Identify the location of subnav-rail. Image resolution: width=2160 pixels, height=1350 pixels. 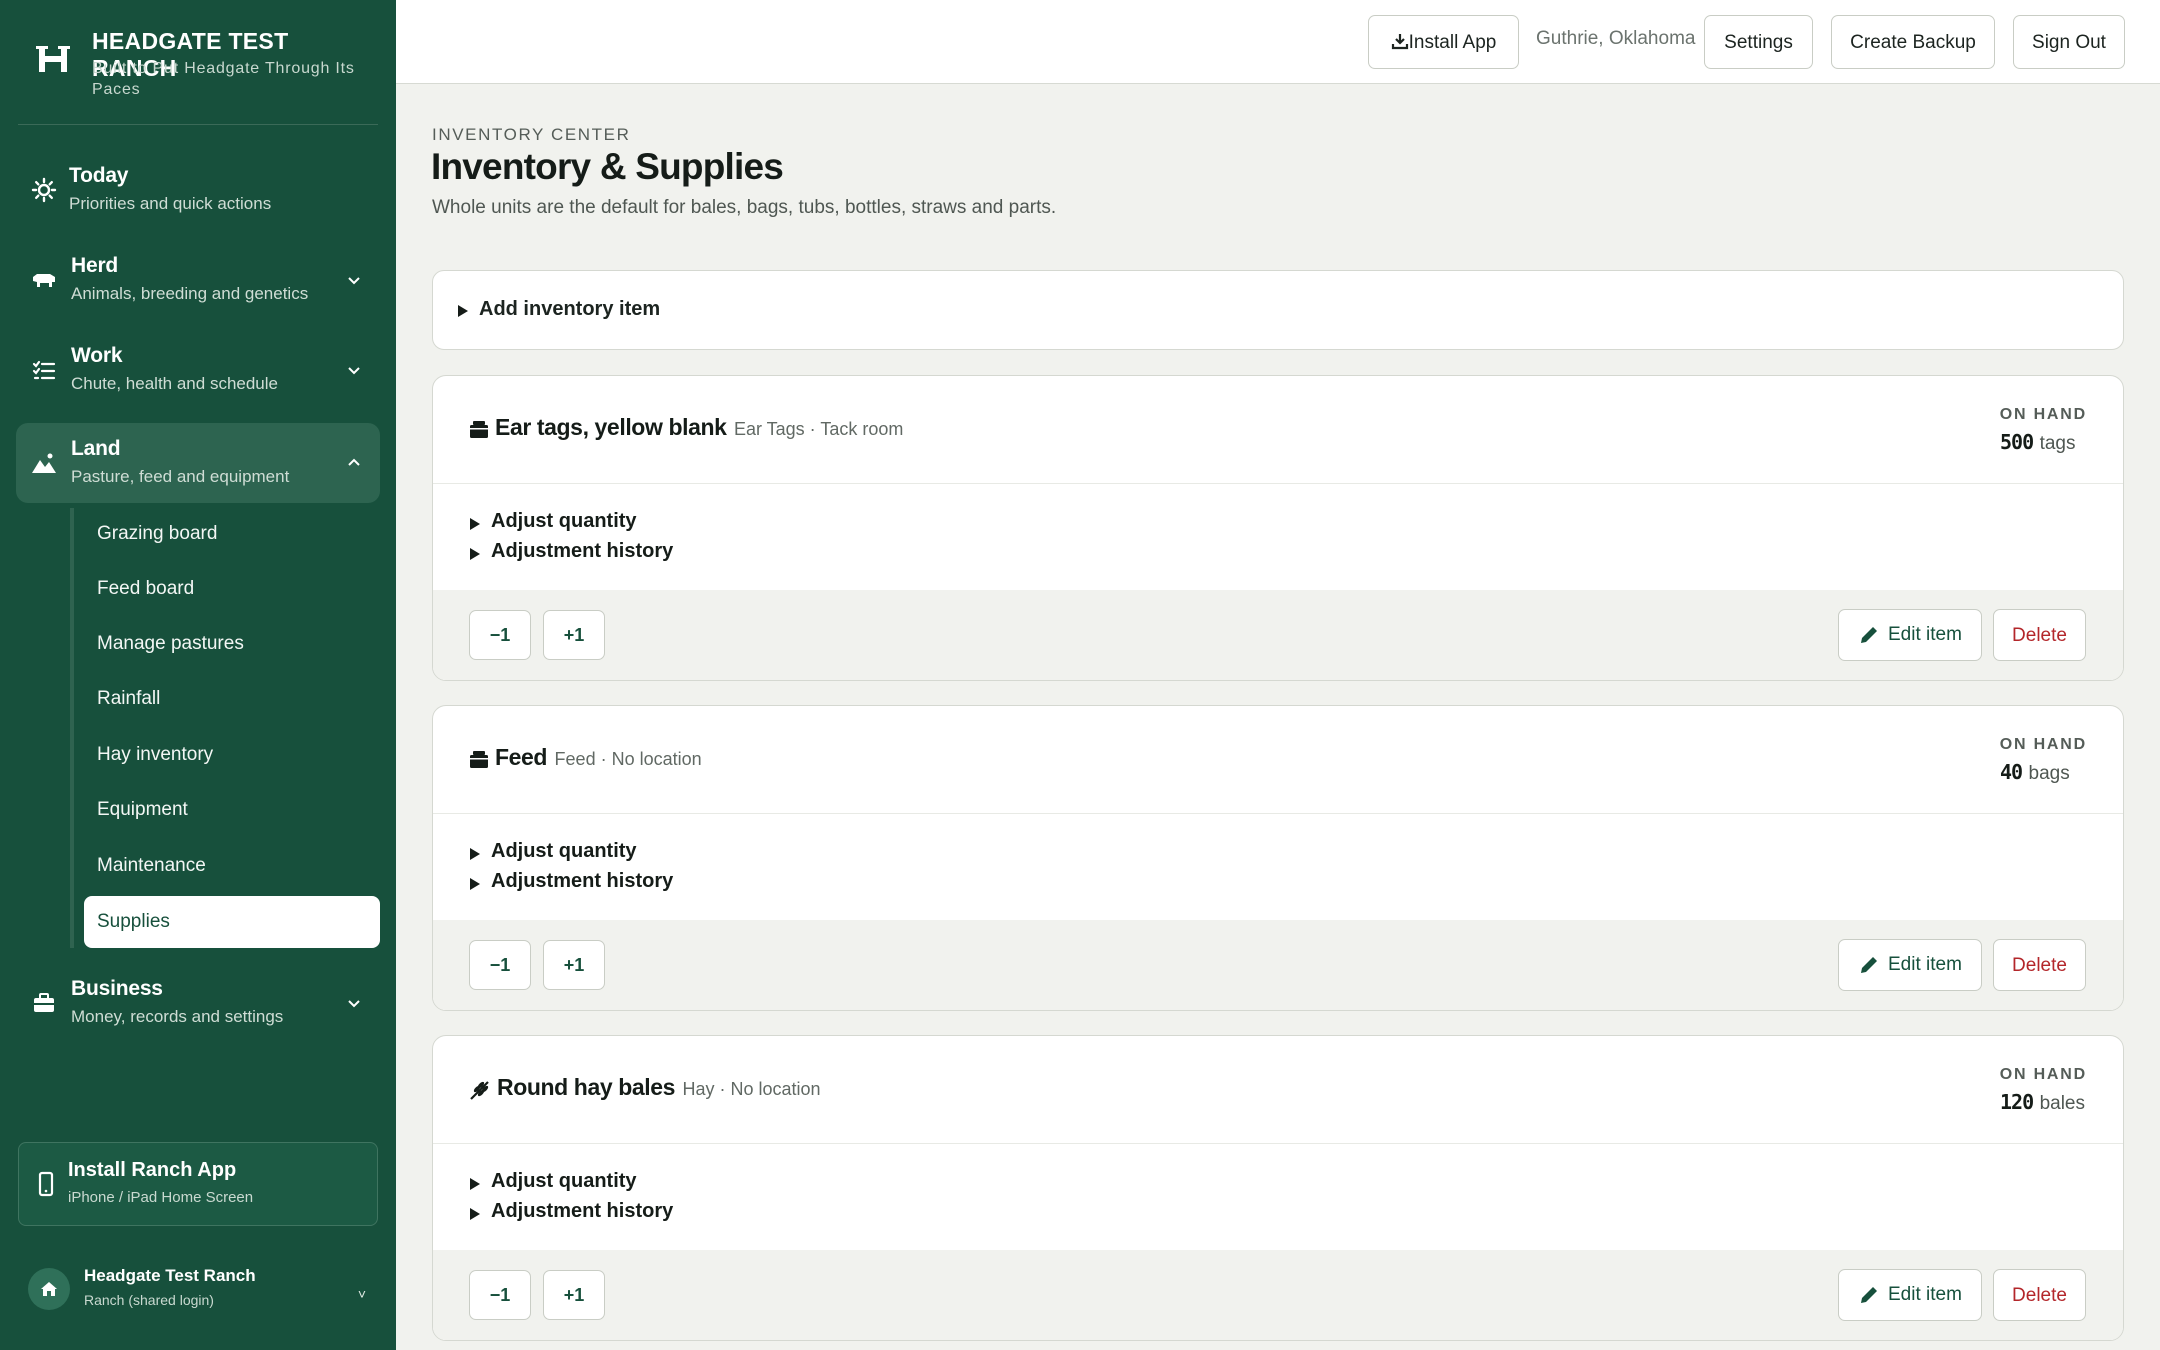
(72, 728).